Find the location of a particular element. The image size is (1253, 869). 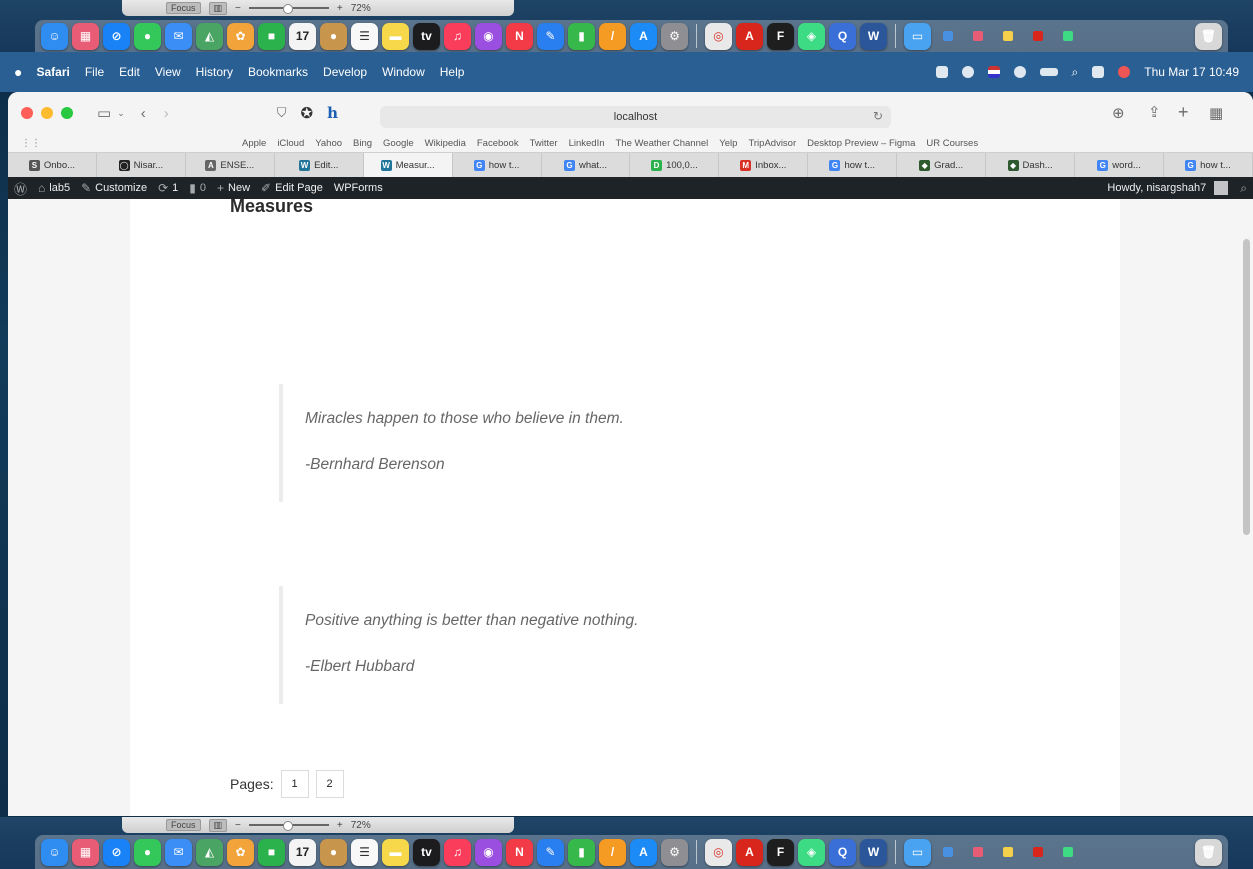

input-source-flag-icon is located at coordinates (993, 72).